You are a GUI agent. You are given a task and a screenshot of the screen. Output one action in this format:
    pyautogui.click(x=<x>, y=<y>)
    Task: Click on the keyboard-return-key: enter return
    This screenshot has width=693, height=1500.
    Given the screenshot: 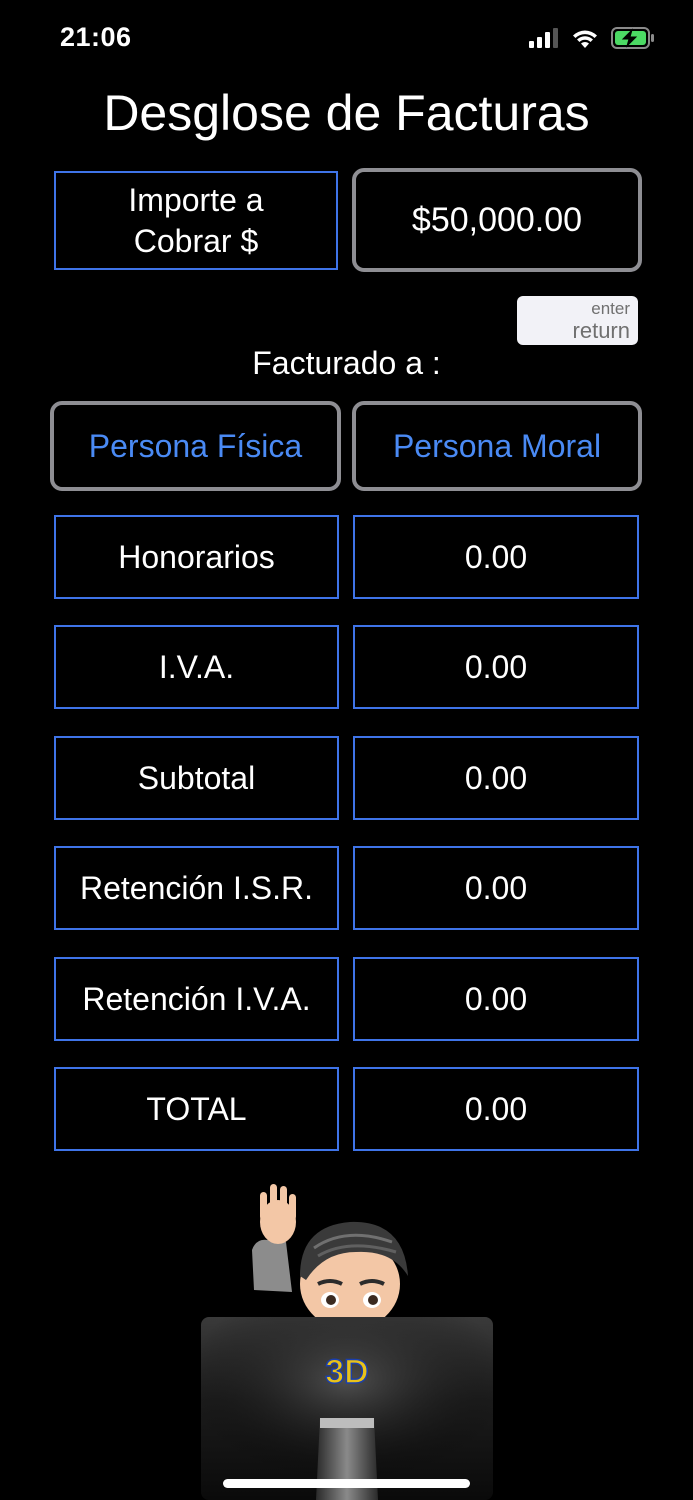 What is the action you would take?
    pyautogui.click(x=577, y=320)
    